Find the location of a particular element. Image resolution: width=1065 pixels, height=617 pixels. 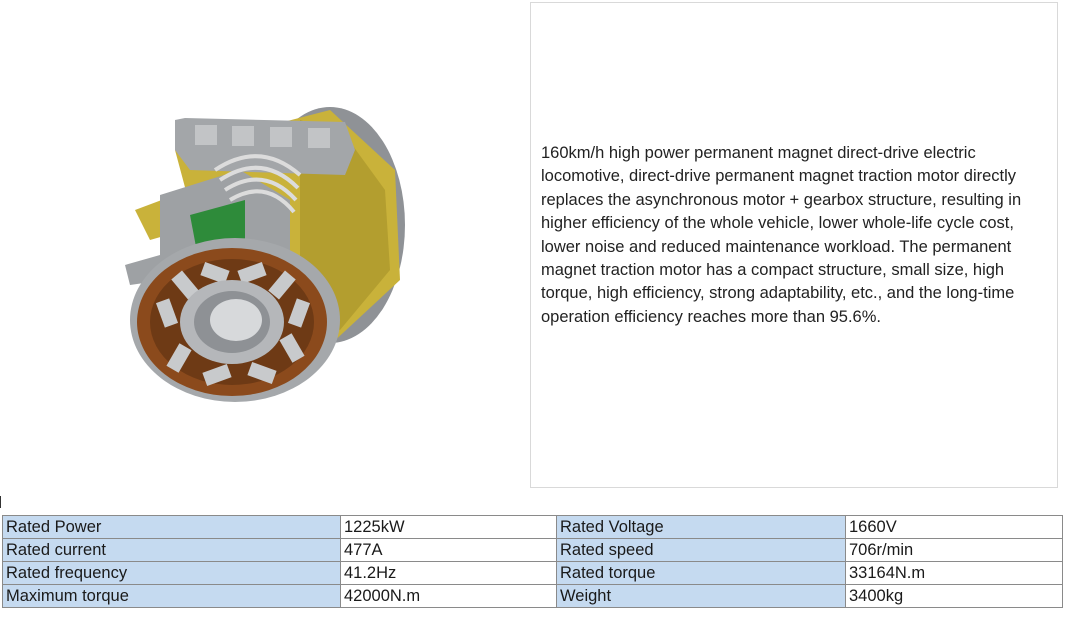

spec-value: 3400kg is located at coordinates (954, 596).